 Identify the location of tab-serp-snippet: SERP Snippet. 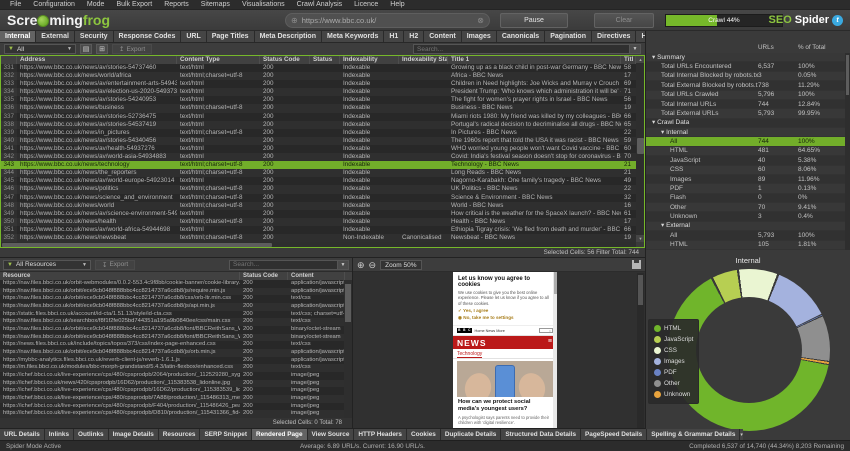
(226, 434).